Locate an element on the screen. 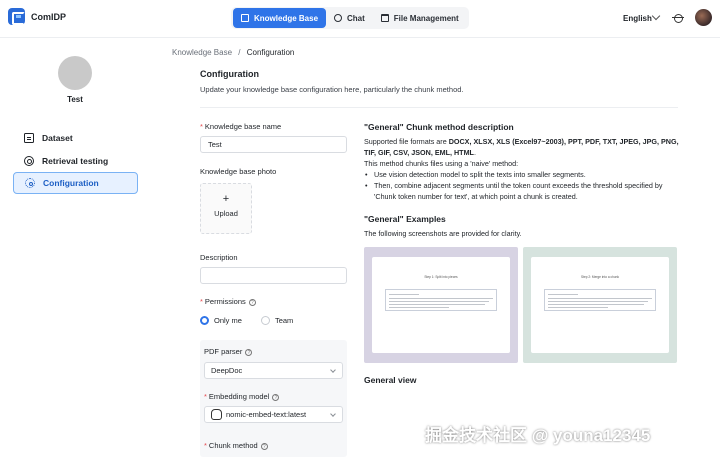  chunk-method-title: "General" Chunk method description is located at coordinates (439, 127).